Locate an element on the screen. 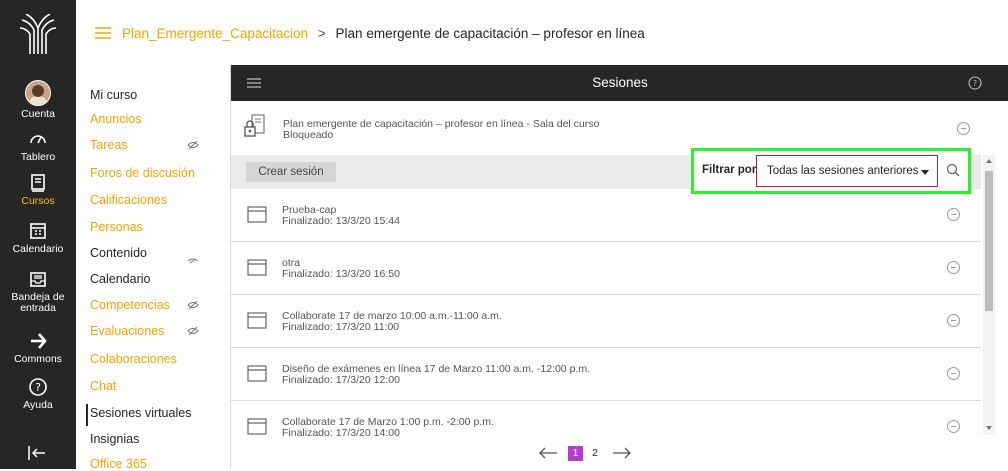 The width and height of the screenshot is (1008, 471). nav-item-calendar: Calendario is located at coordinates (38, 237).